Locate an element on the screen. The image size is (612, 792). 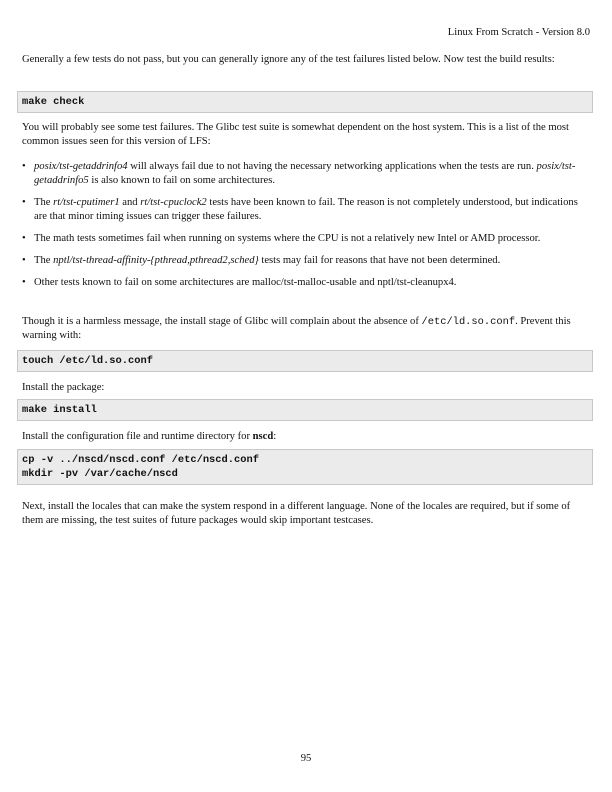
file-path: /etc/ld.so.conf is located at coordinates (468, 322).